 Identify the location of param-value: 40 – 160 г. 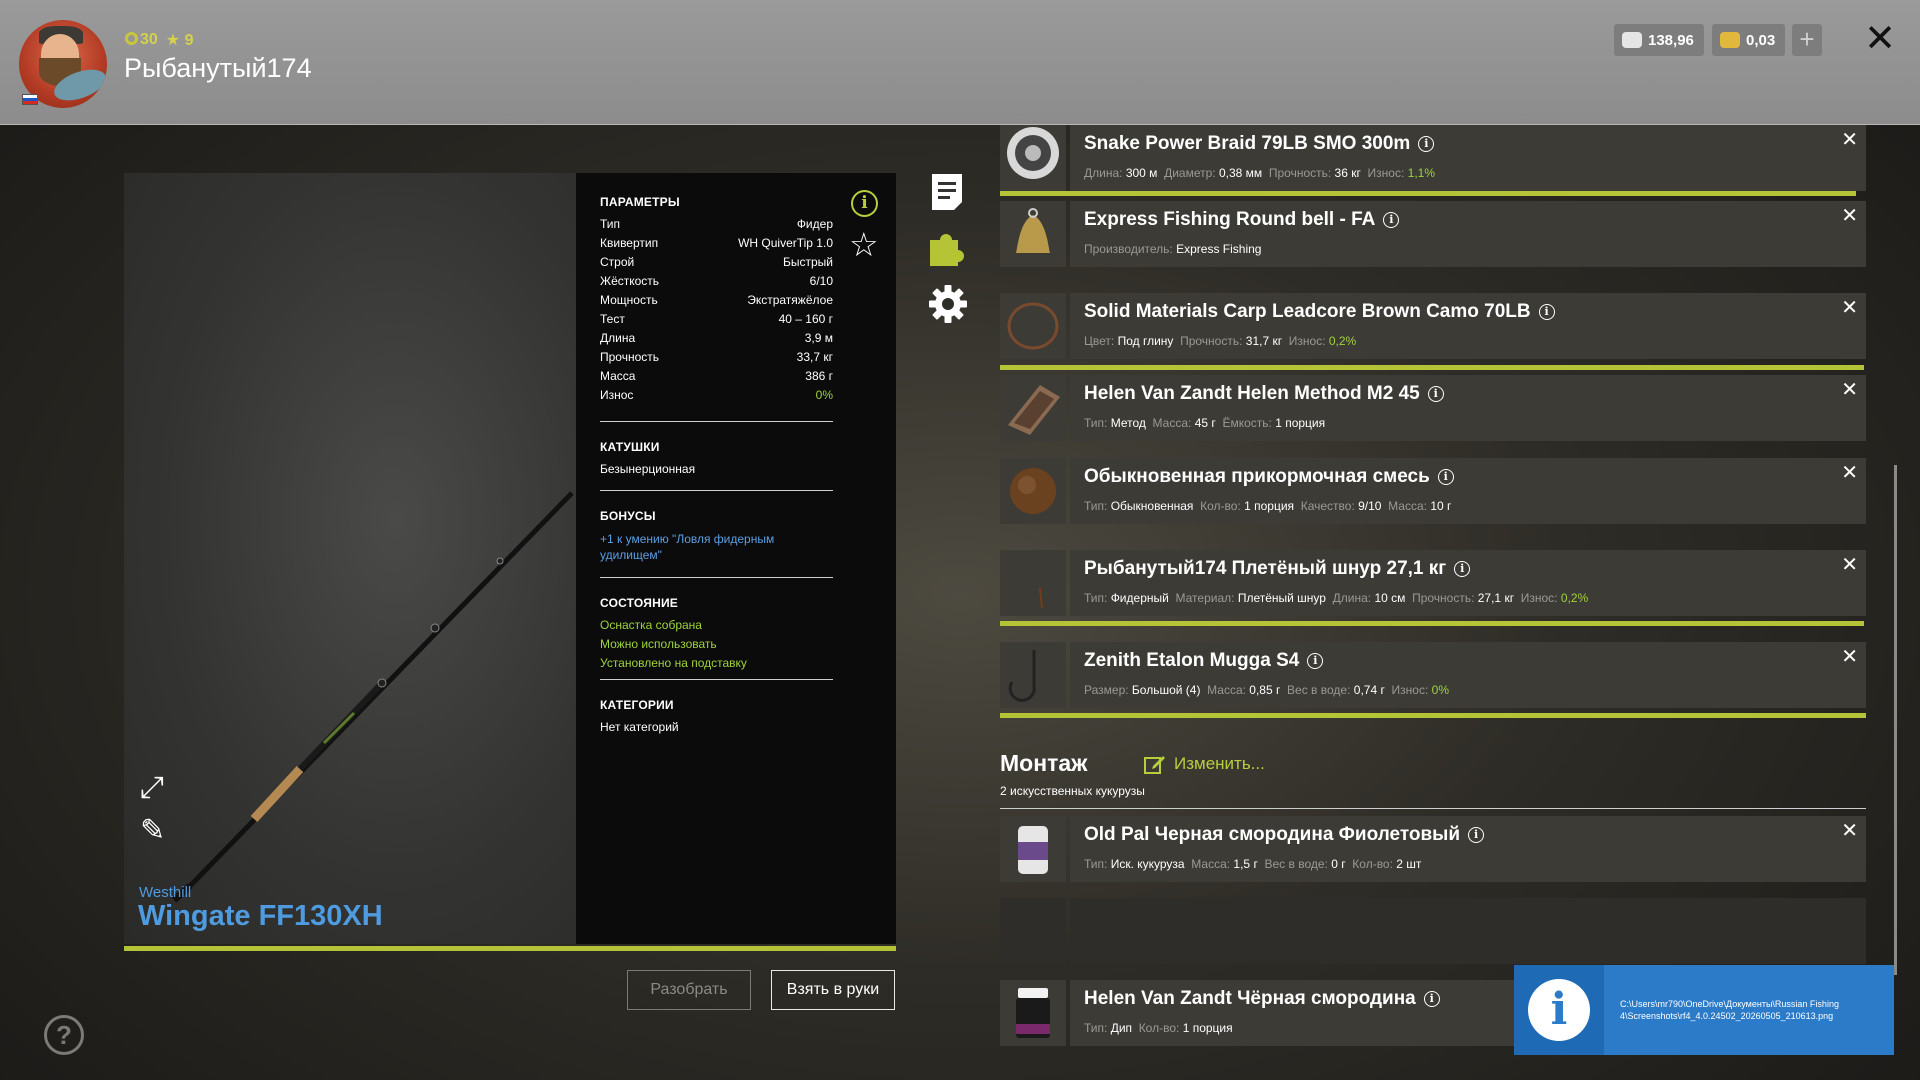
(805, 319).